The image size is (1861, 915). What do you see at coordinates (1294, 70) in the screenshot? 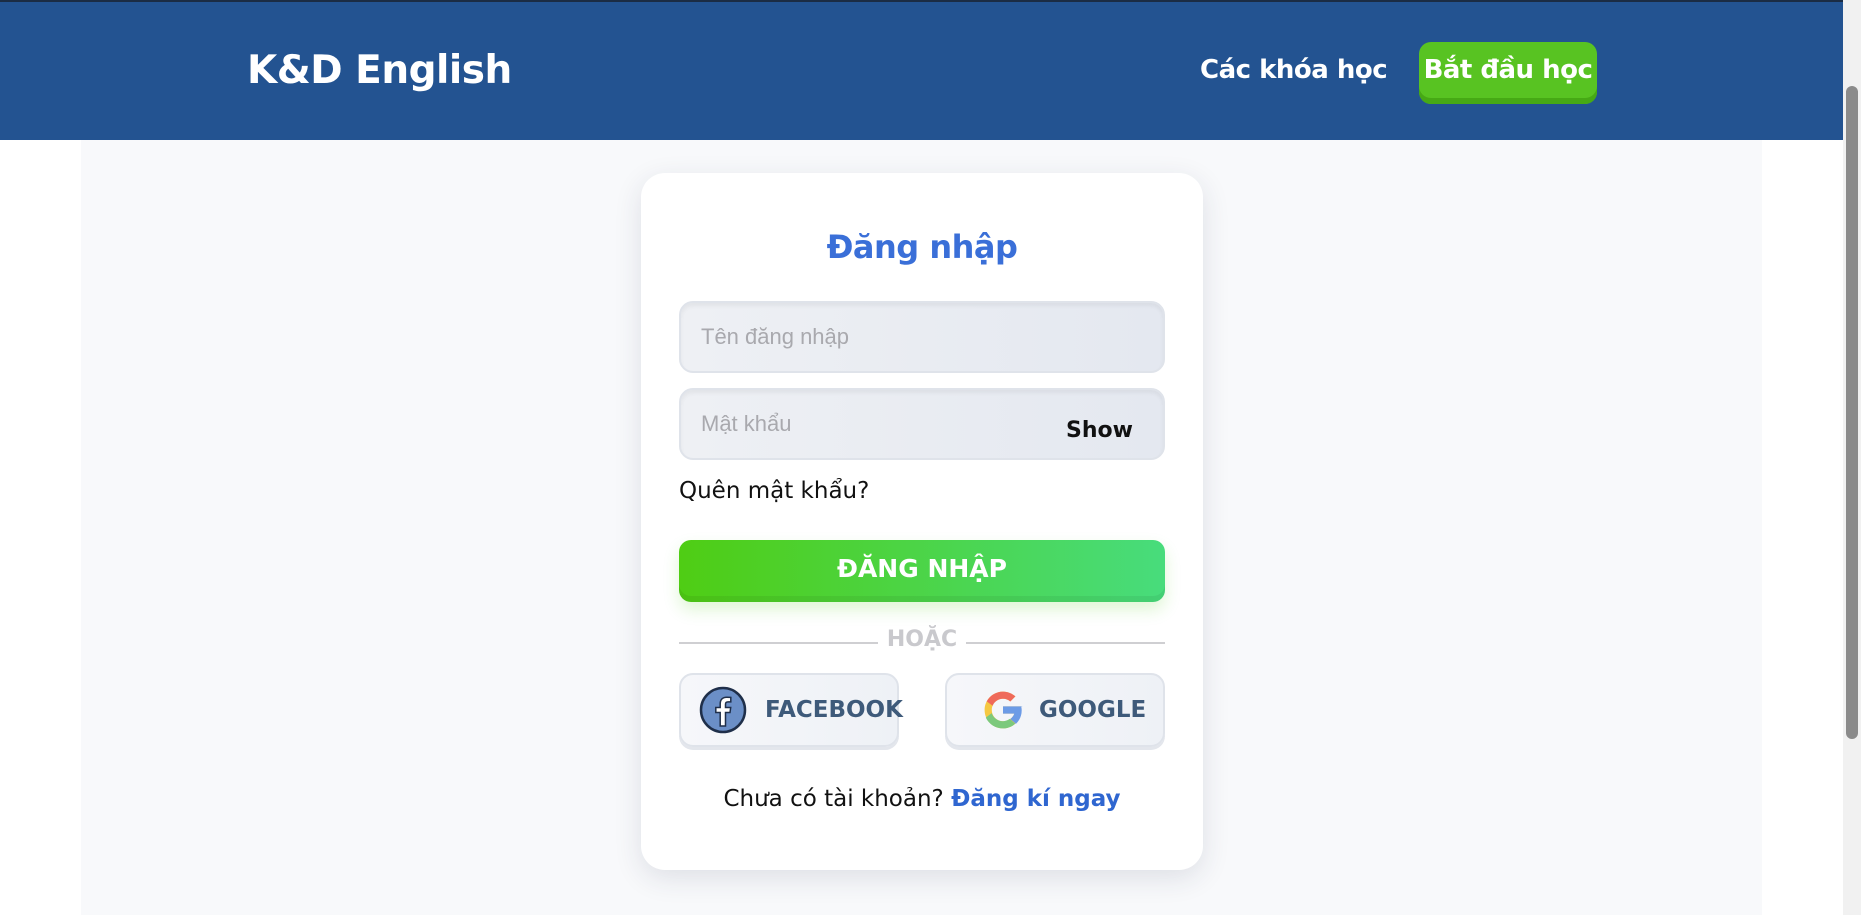
I see `nav-link-courses: Các khóa học` at bounding box center [1294, 70].